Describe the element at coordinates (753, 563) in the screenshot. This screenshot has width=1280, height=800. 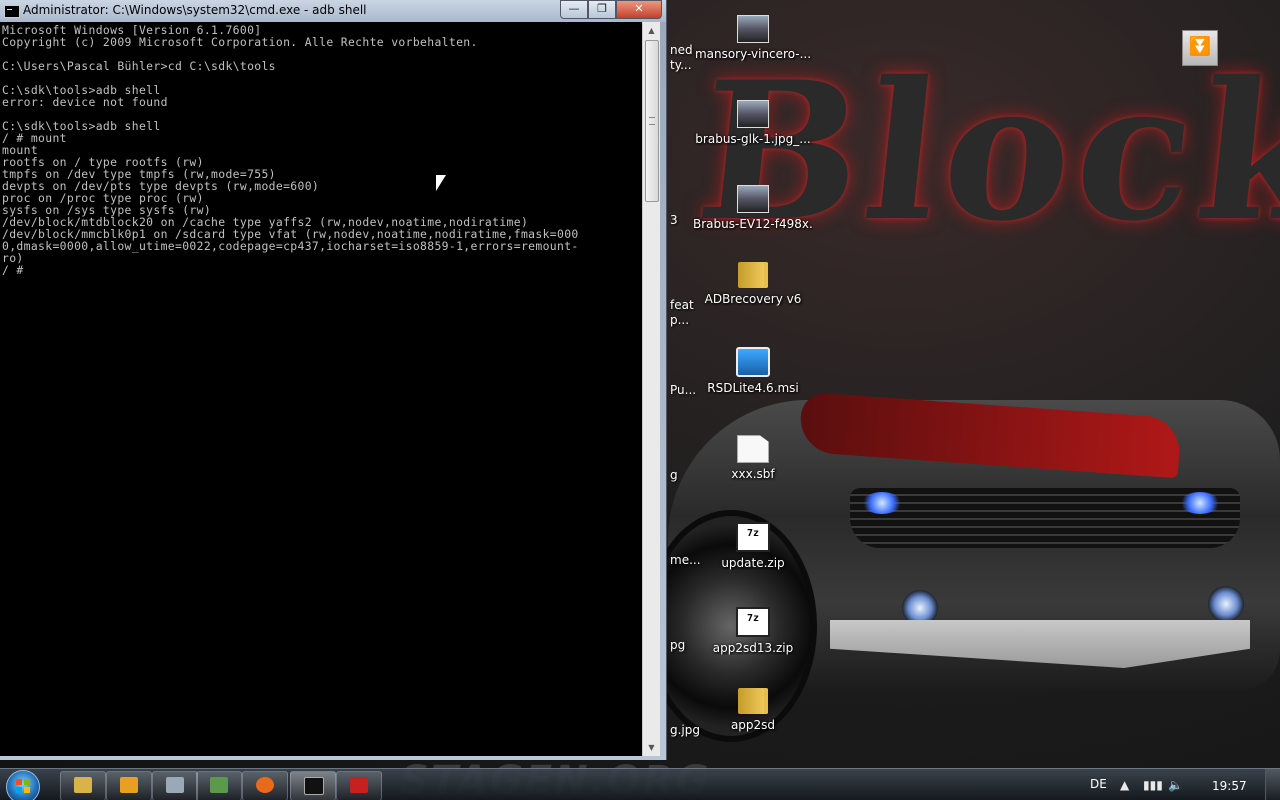
I see `desktop-icon-label: update.zip` at that location.